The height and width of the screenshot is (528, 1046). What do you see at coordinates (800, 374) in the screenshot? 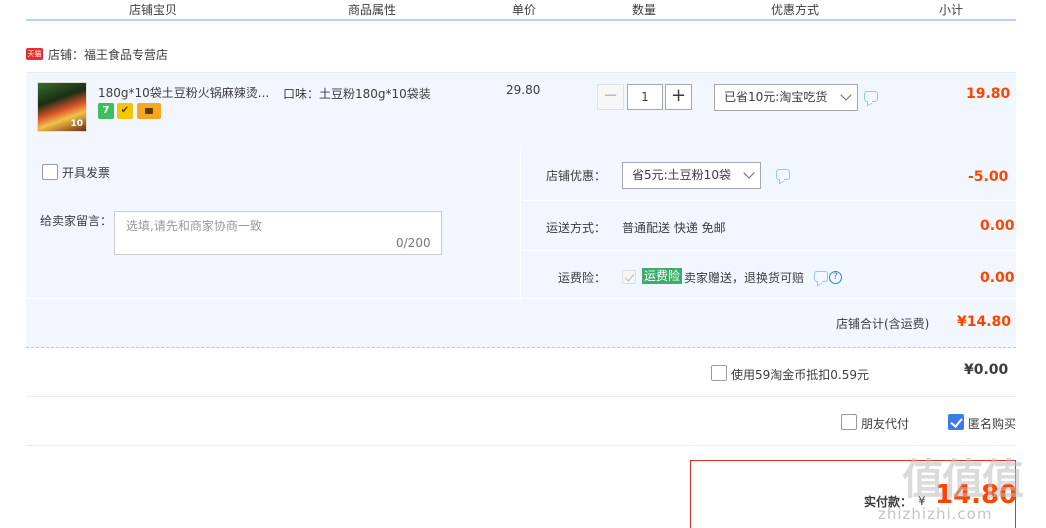
I see `coins-label: 使用59淘金币抵扣0.59元` at bounding box center [800, 374].